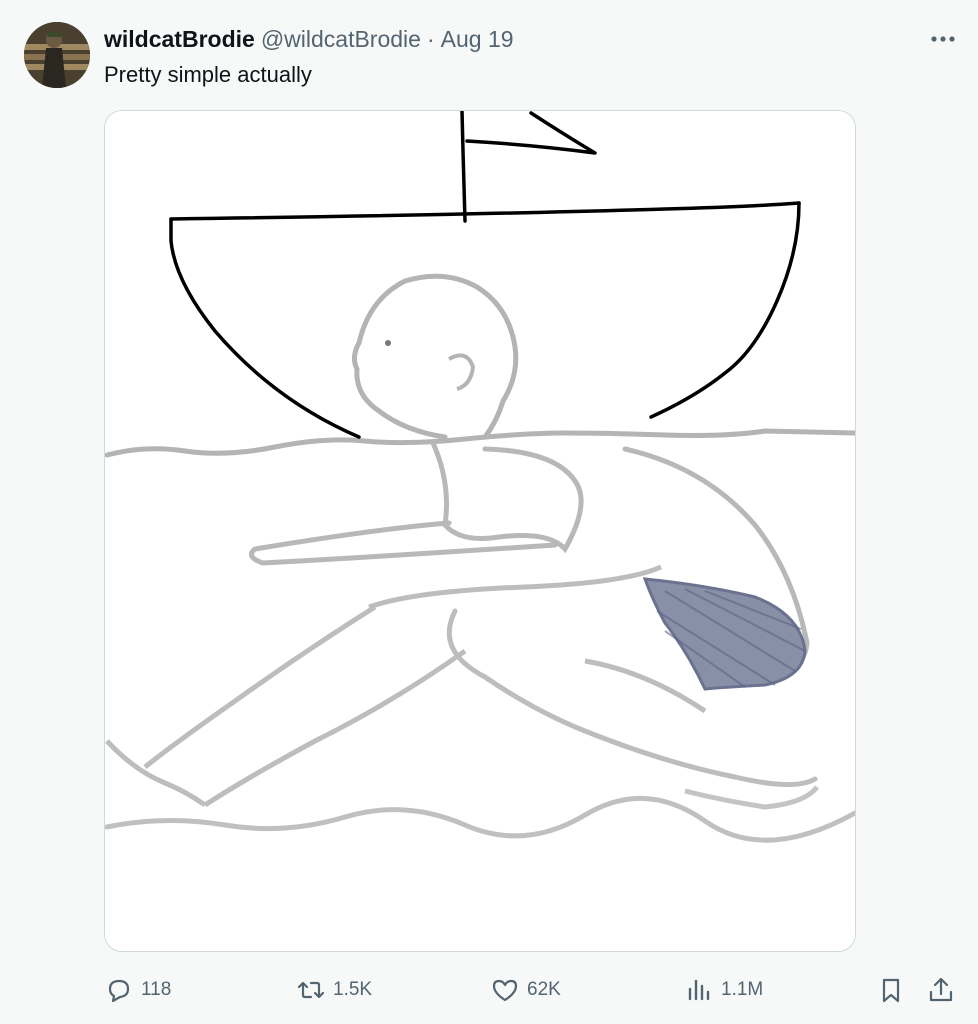 The image size is (978, 1024). I want to click on views-icon, so click(699, 990).